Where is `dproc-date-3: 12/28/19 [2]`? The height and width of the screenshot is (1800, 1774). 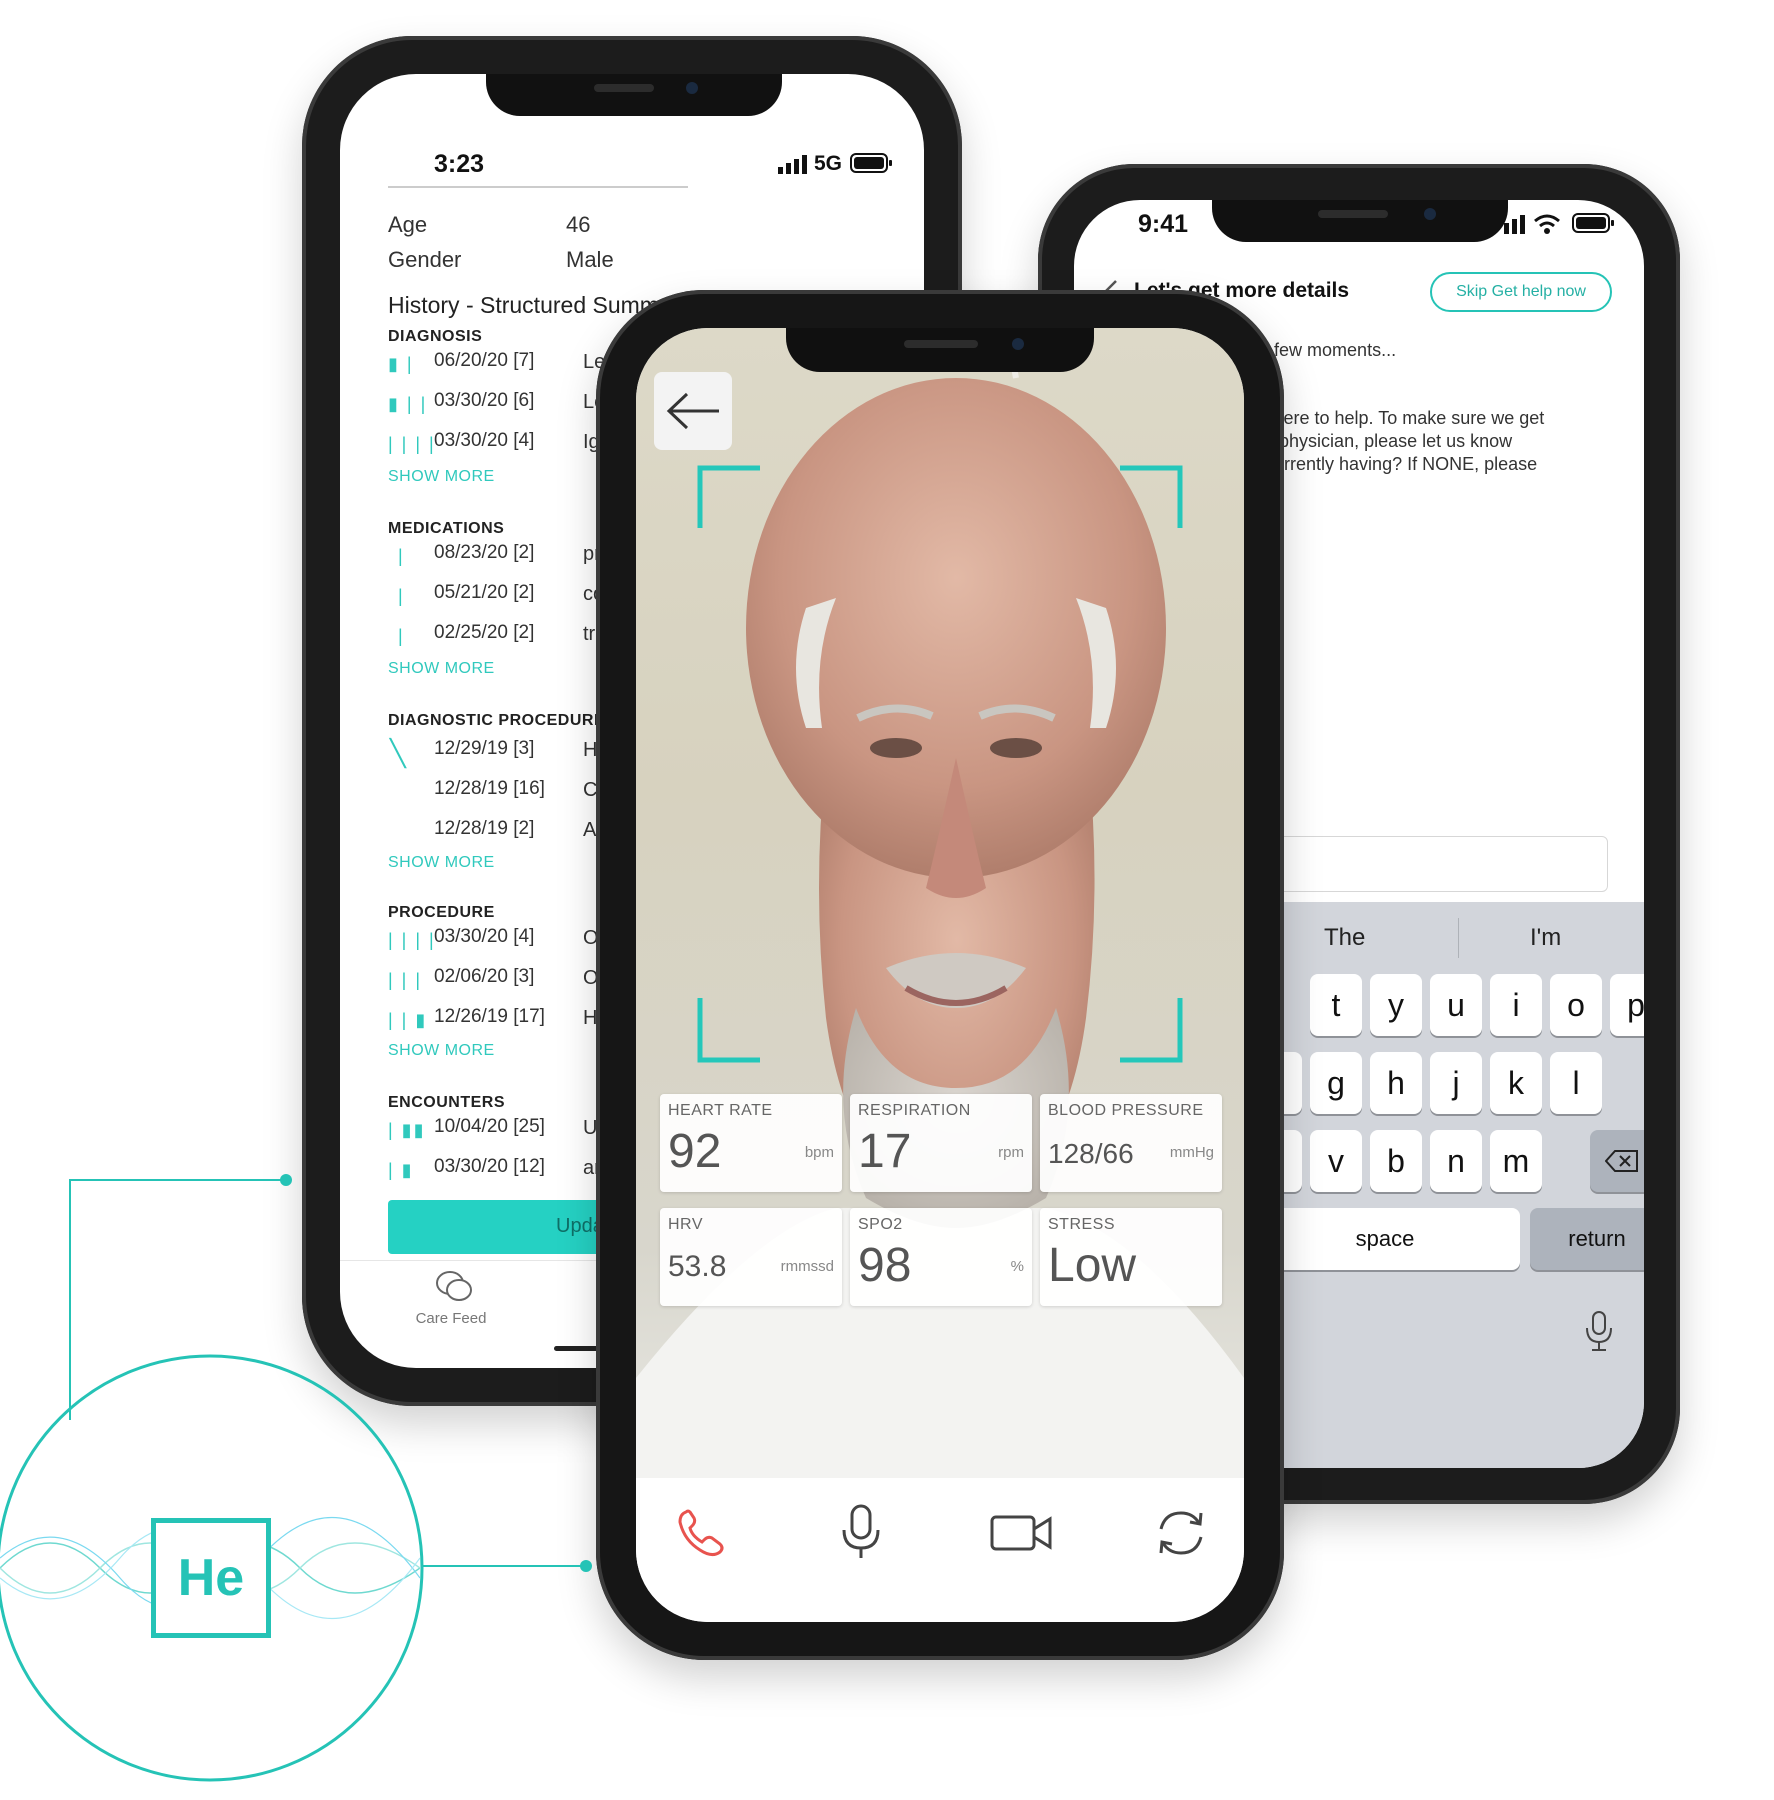
dproc-date-3: 12/28/19 [2] is located at coordinates (484, 829).